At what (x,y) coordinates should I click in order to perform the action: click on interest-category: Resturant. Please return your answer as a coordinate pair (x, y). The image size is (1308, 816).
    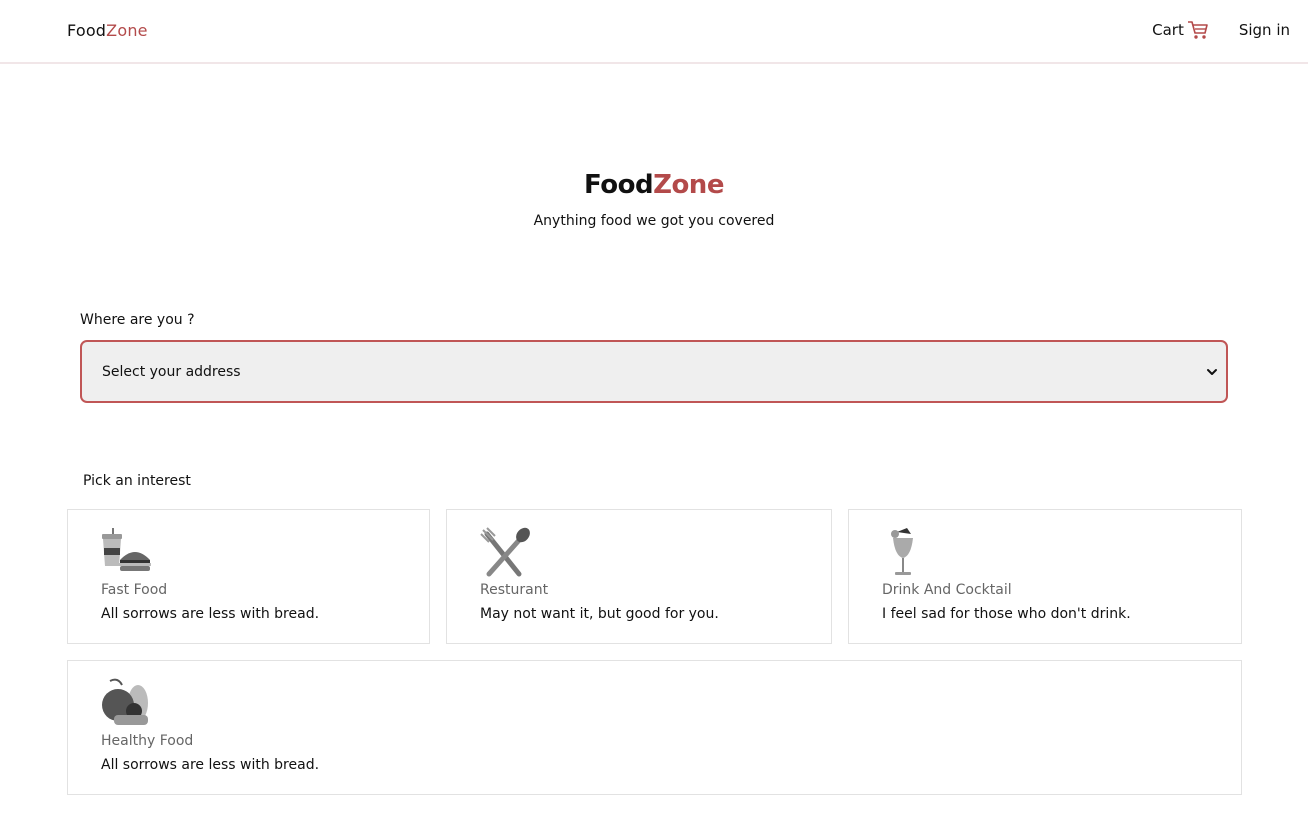
    Looking at the image, I should click on (514, 590).